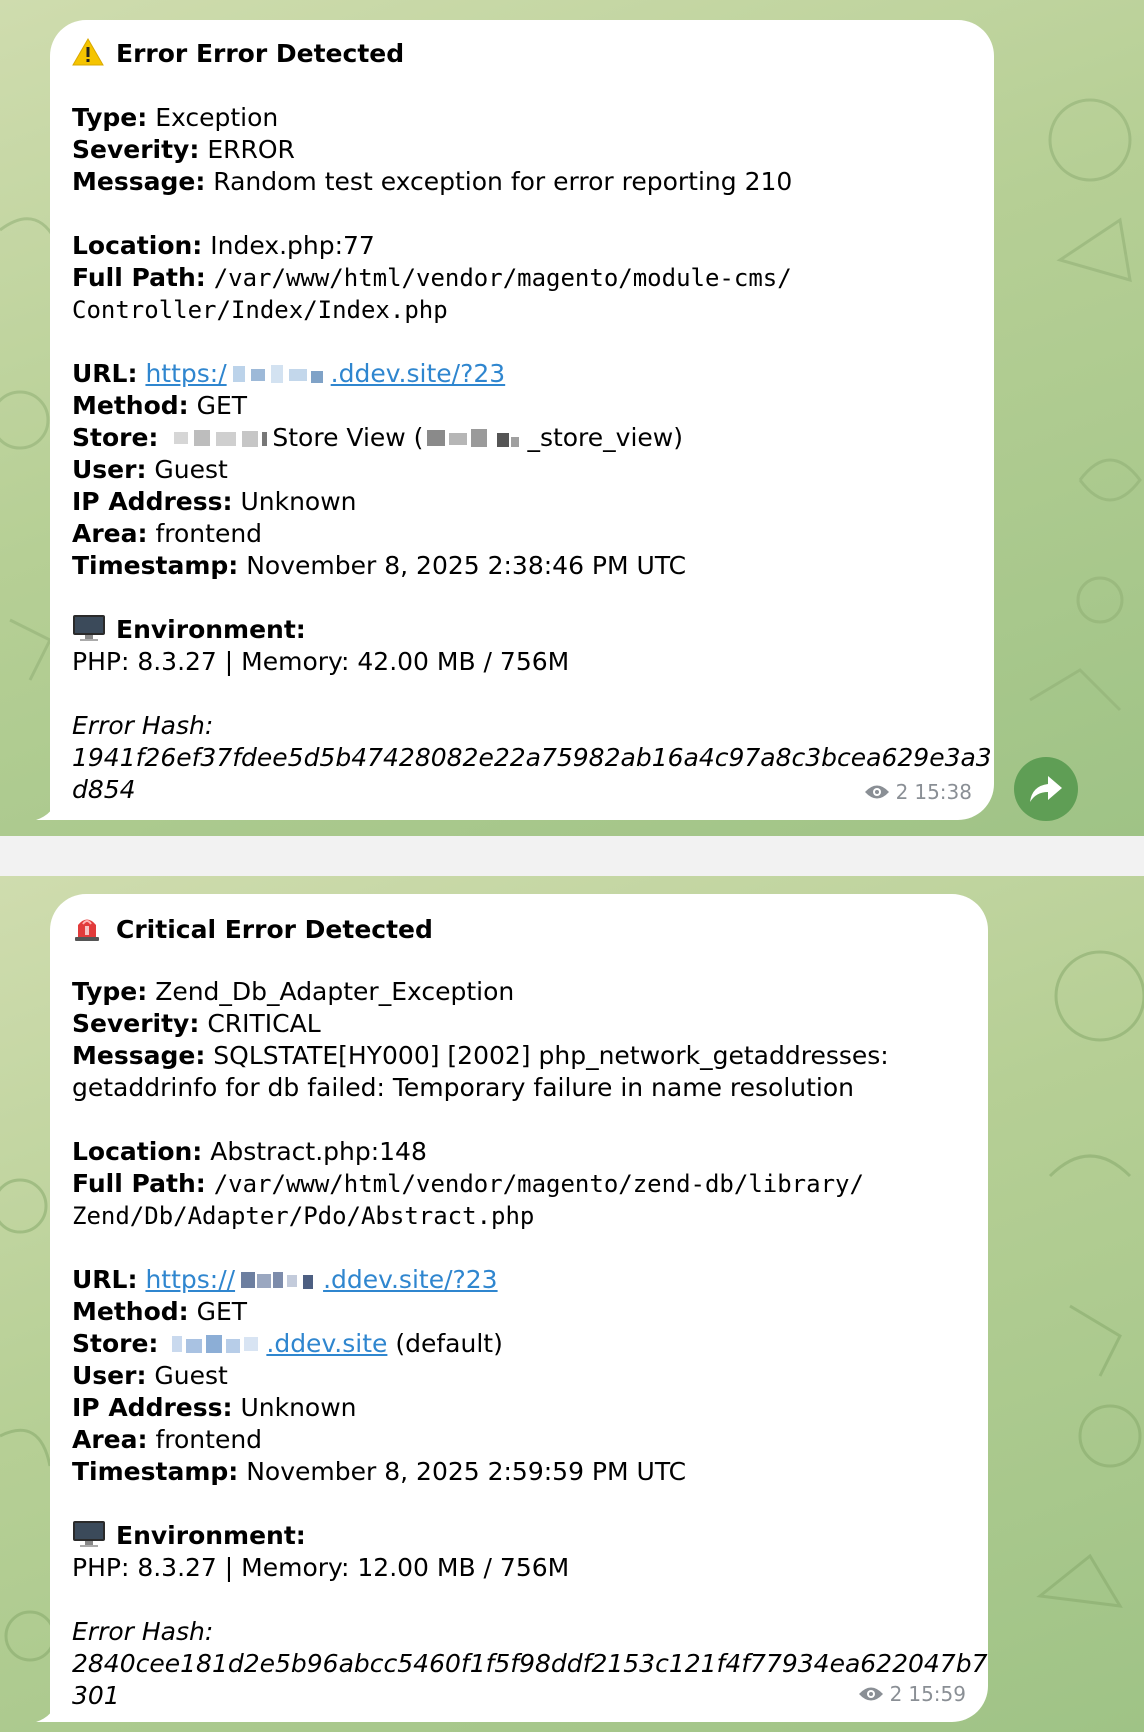 The width and height of the screenshot is (1144, 1732). Describe the element at coordinates (293, 991) in the screenshot. I see `type-row: Type: Zend_Db_Adapter_Exception` at that location.